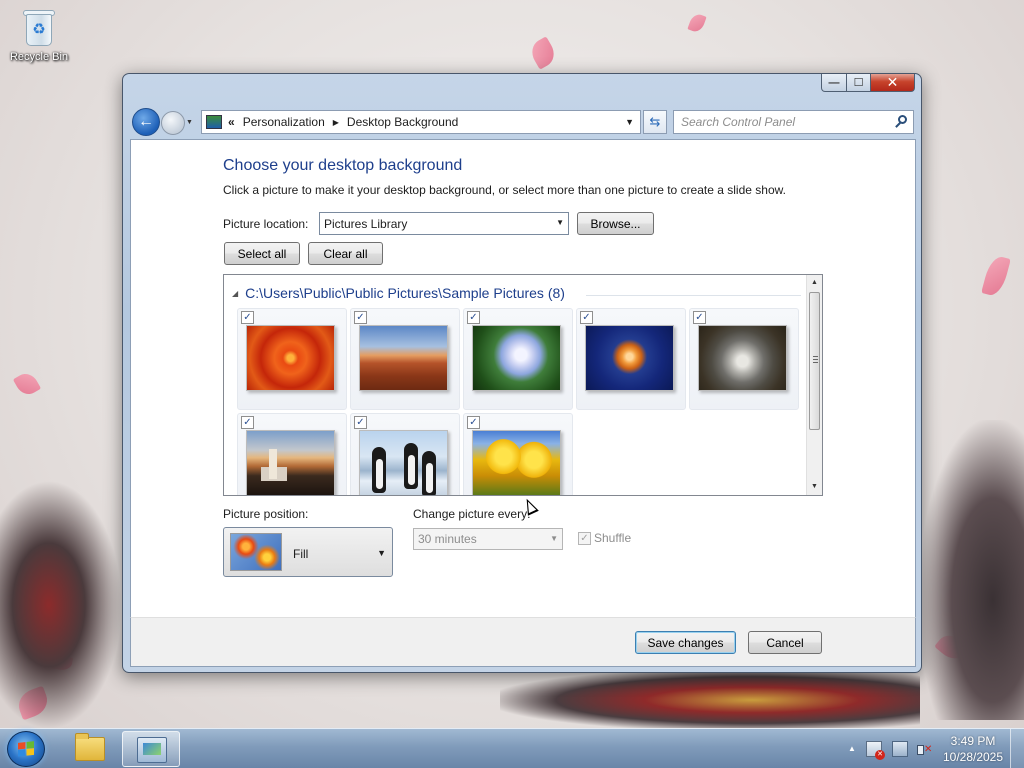 Image resolution: width=1024 pixels, height=768 pixels. Describe the element at coordinates (39, 28) in the screenshot. I see `recycle-bin-icon: ♻` at that location.